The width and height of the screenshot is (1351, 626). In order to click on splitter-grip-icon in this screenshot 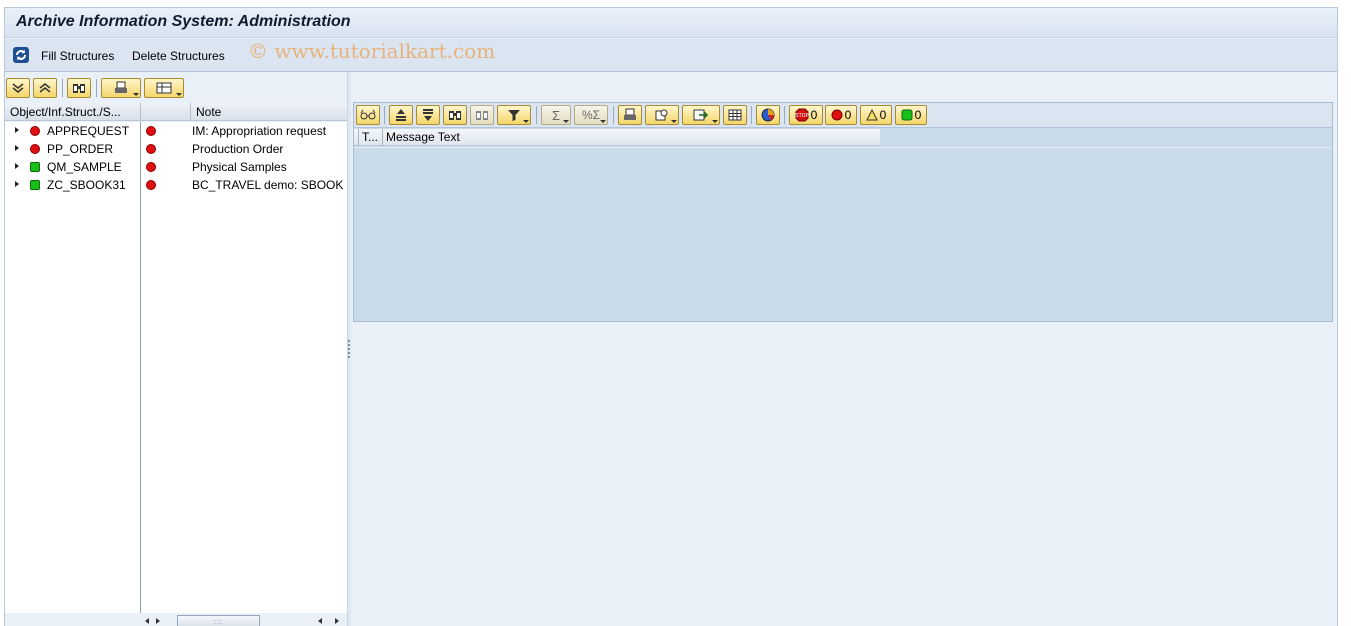, I will do `click(349, 349)`.